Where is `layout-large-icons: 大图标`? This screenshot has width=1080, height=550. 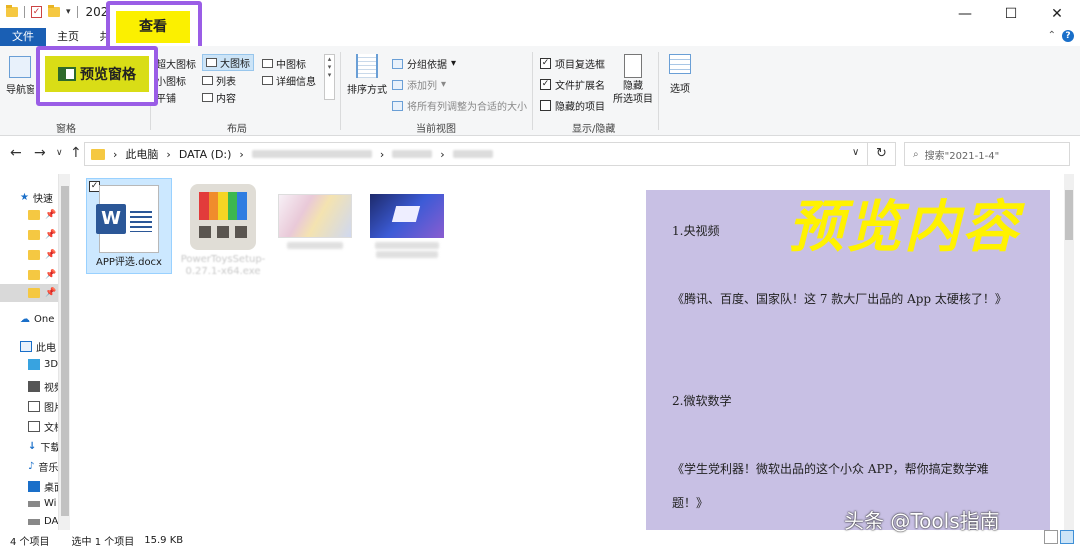
layout-large-icons: 大图标 is located at coordinates (228, 62).